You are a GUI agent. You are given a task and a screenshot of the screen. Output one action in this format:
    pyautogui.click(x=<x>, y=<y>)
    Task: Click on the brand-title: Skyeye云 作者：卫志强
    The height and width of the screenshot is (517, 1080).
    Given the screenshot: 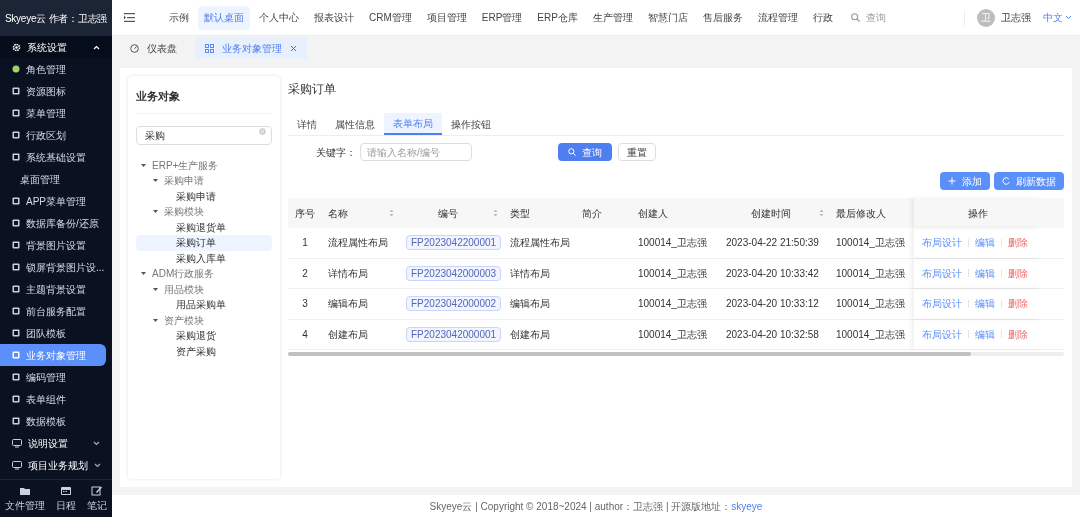 What is the action you would take?
    pyautogui.click(x=56, y=18)
    